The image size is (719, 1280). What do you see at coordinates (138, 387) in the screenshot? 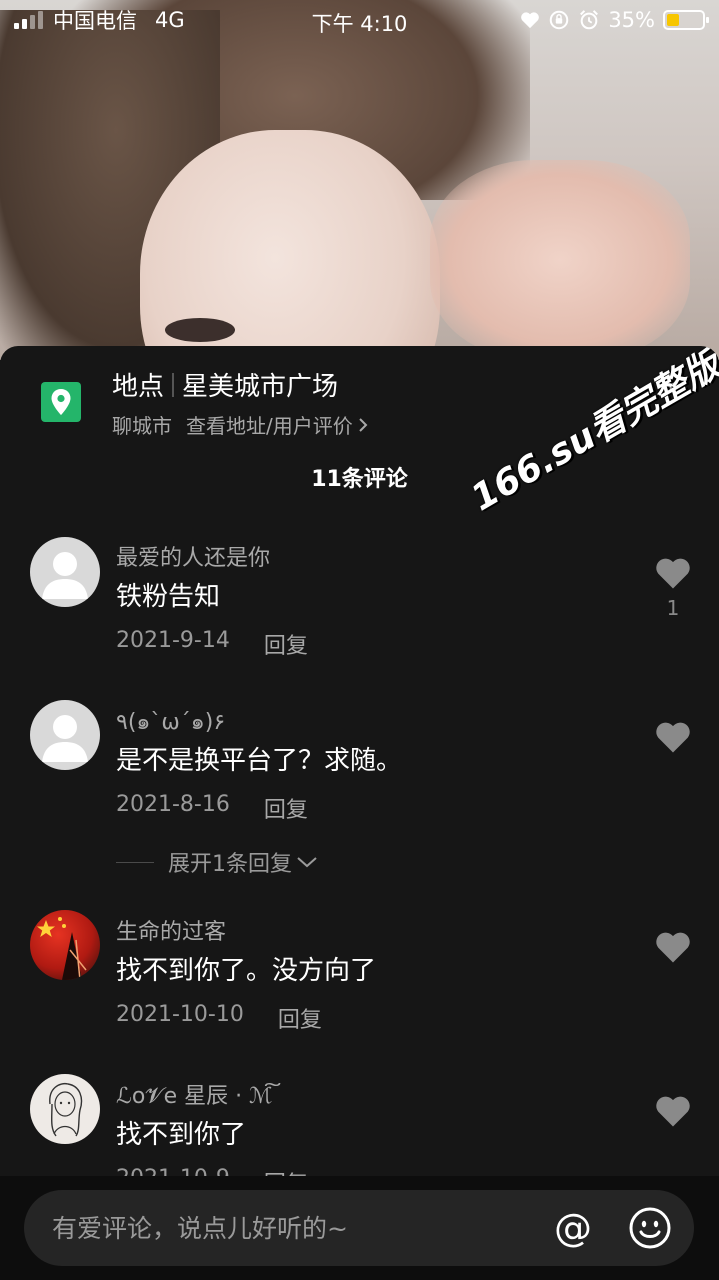
I see `location-label: 地点` at bounding box center [138, 387].